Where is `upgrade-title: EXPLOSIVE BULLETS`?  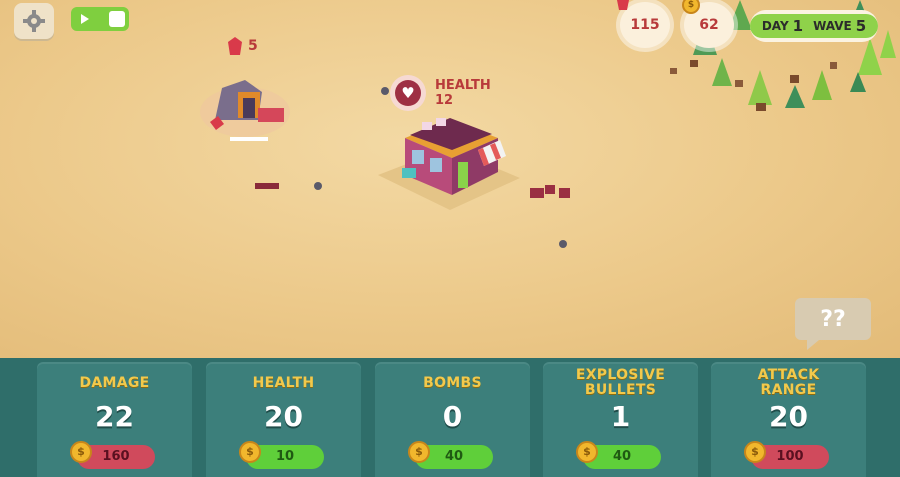 upgrade-title: EXPLOSIVE BULLETS is located at coordinates (620, 382).